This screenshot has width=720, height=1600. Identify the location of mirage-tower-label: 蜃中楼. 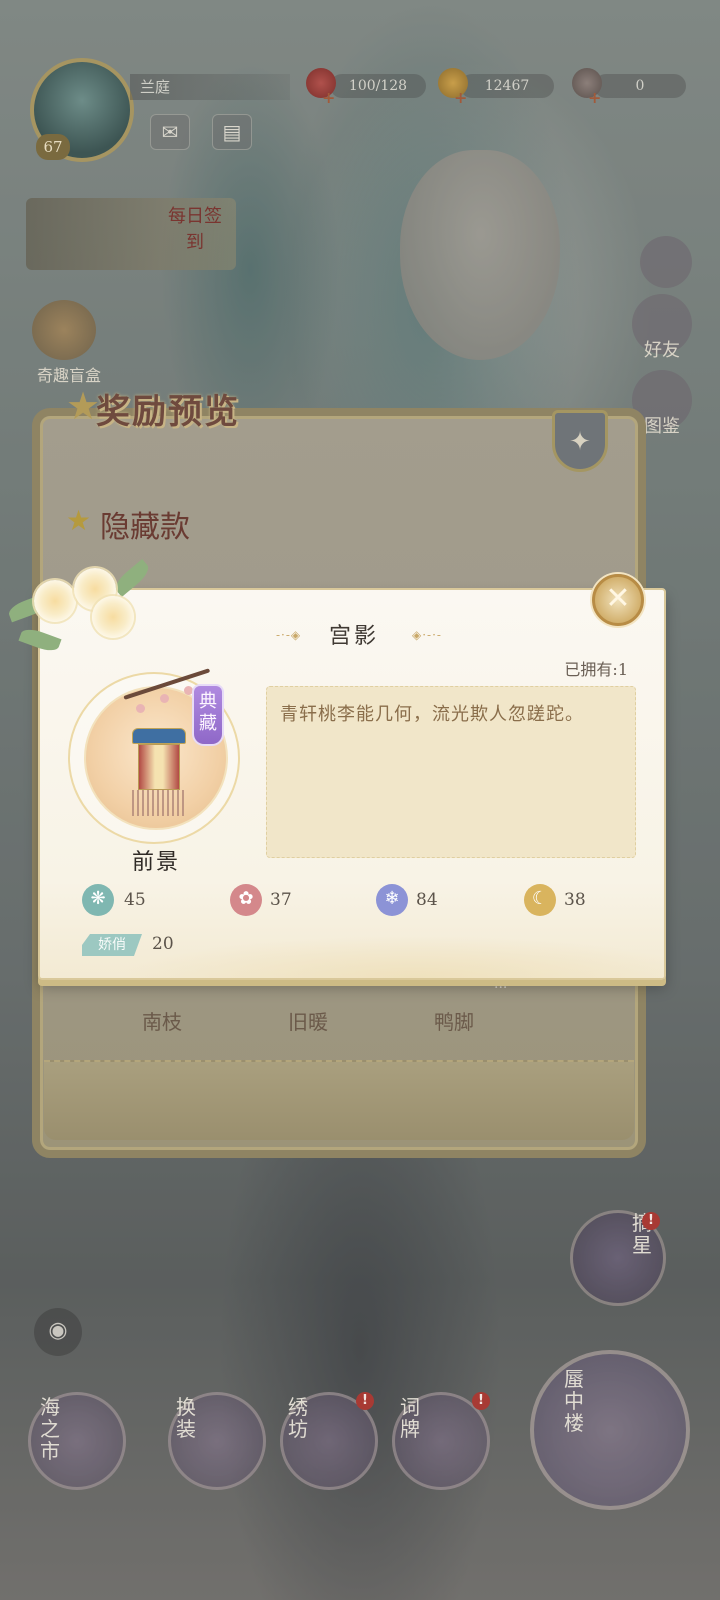
(574, 1401).